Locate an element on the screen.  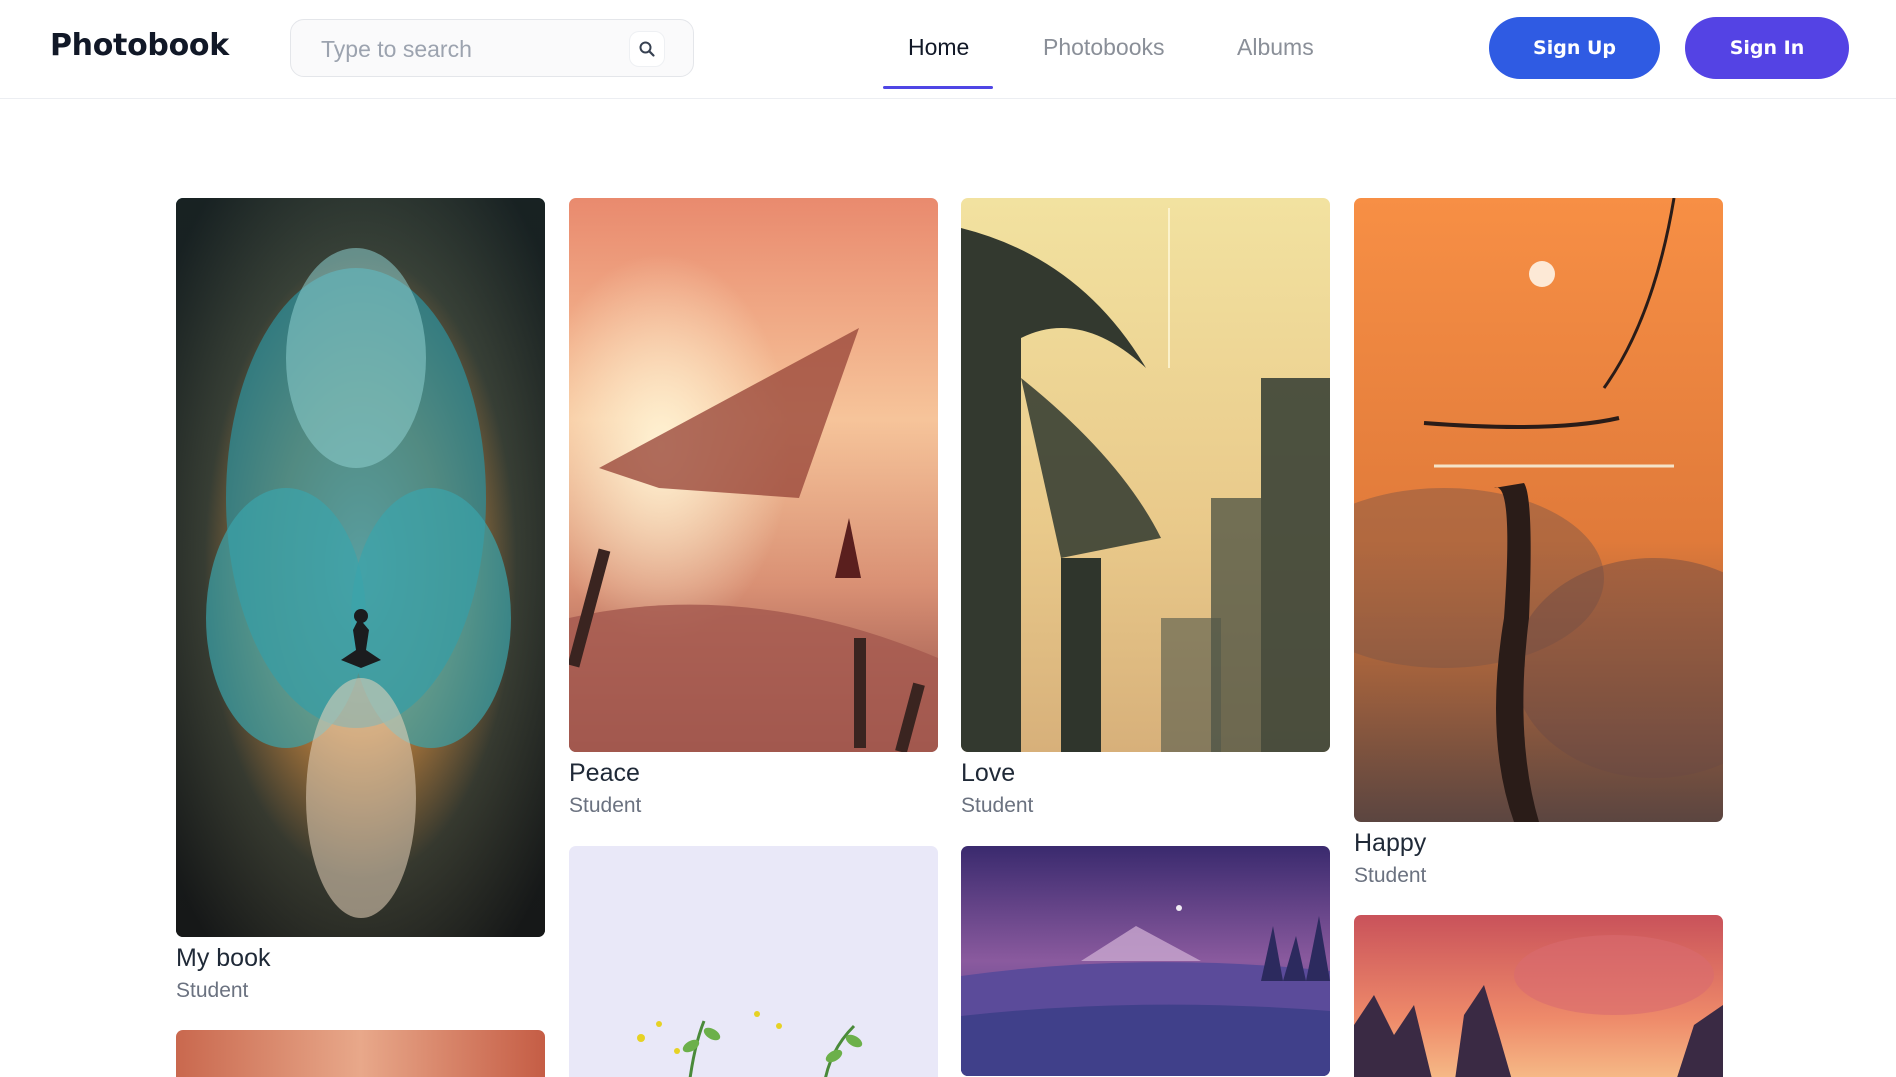
active-nav-indicator is located at coordinates (938, 87).